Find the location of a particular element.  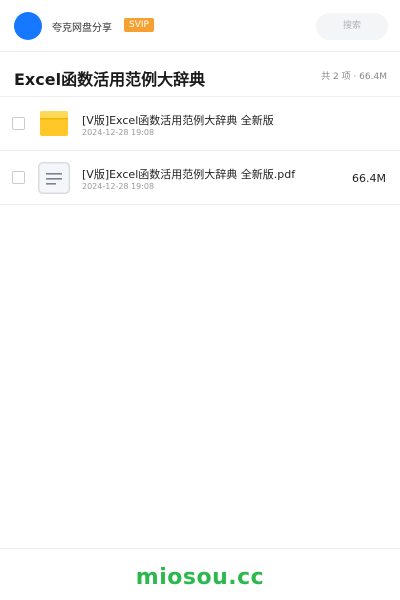

svip-badge: SVIP is located at coordinates (139, 25).